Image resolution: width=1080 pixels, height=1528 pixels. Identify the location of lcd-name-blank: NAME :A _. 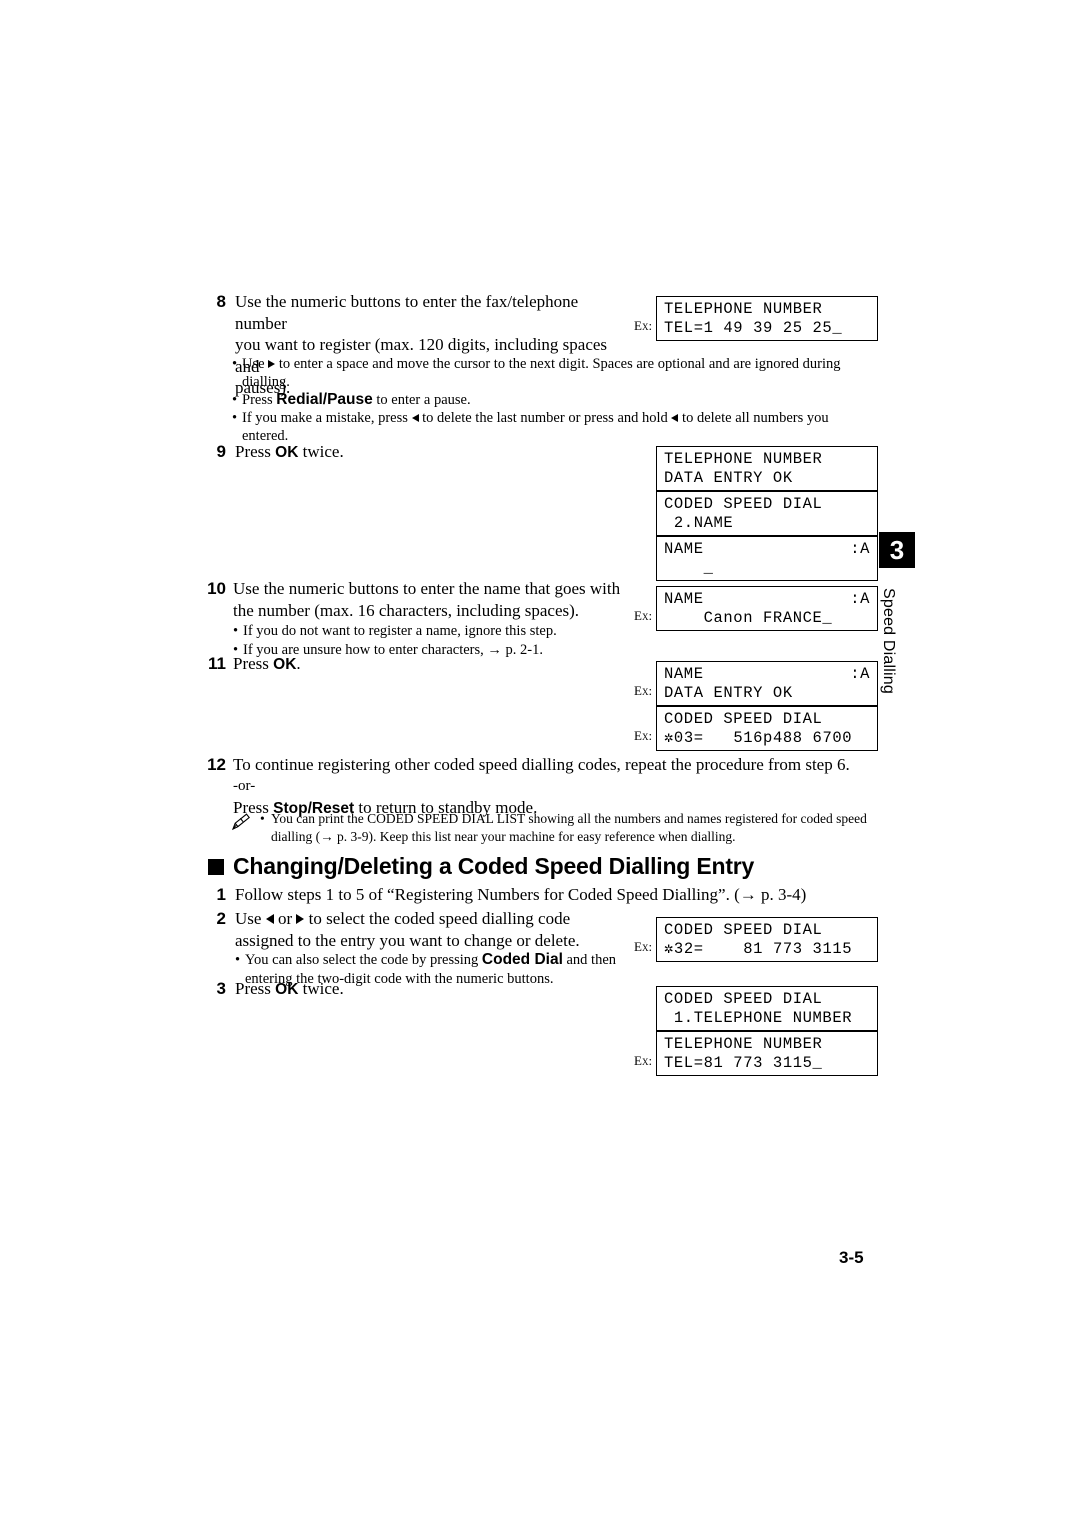
(767, 558).